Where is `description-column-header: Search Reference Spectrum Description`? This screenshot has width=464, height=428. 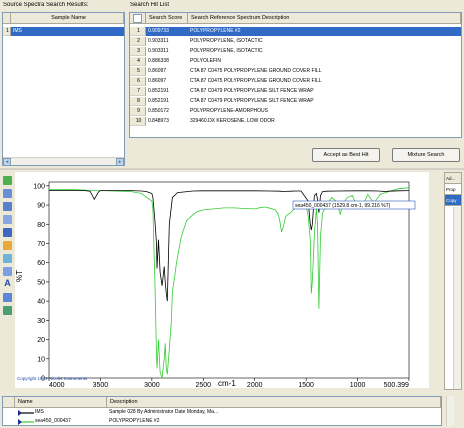 description-column-header: Search Reference Spectrum Description is located at coordinates (324, 18).